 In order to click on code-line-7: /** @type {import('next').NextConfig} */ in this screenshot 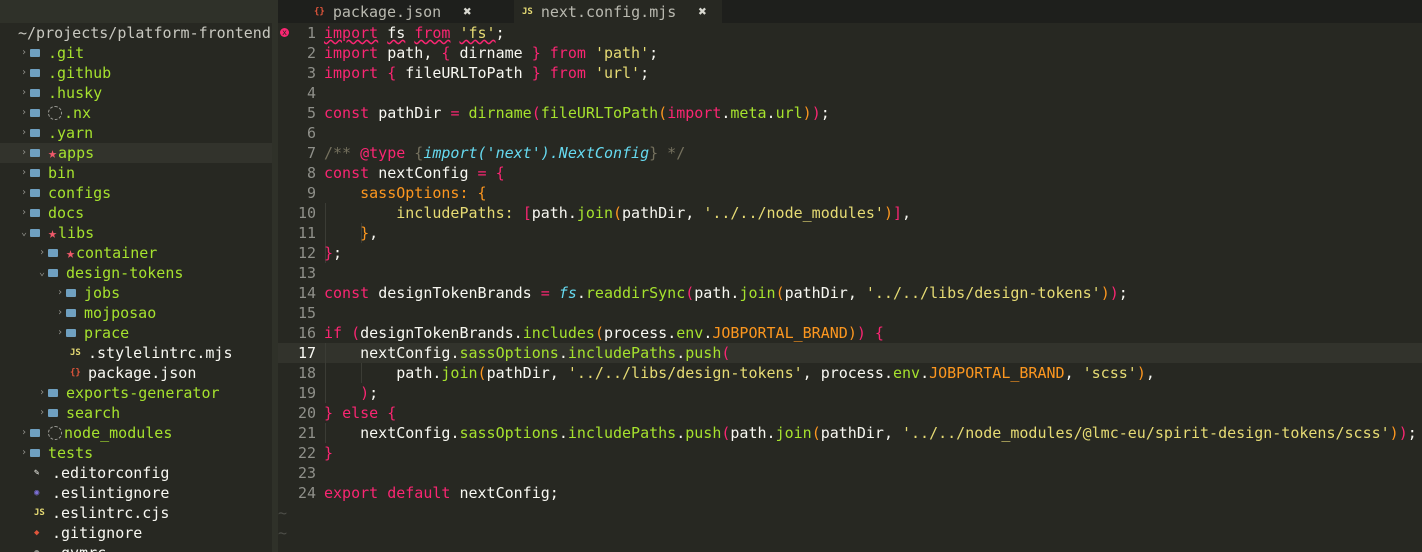, I will do `click(504, 153)`.